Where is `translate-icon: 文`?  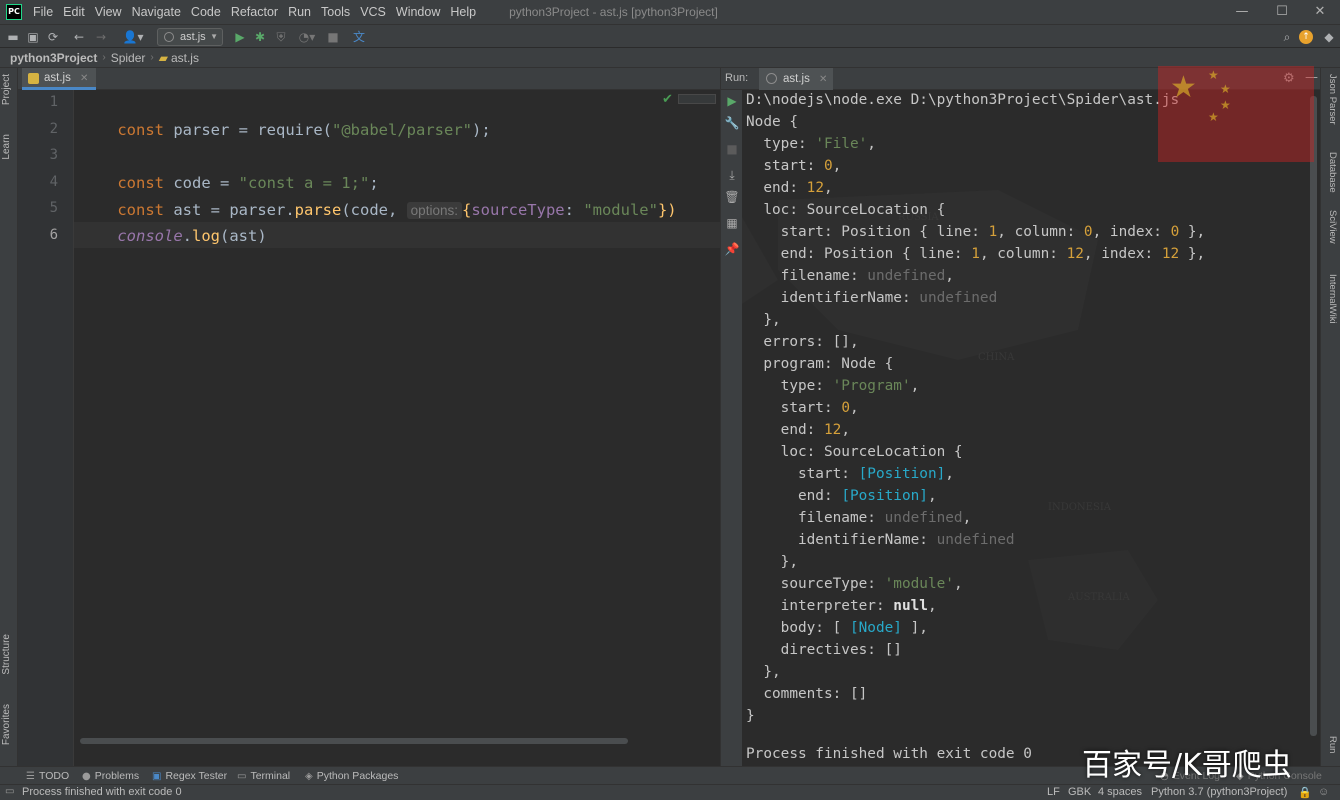
translate-icon: 文 is located at coordinates (359, 37).